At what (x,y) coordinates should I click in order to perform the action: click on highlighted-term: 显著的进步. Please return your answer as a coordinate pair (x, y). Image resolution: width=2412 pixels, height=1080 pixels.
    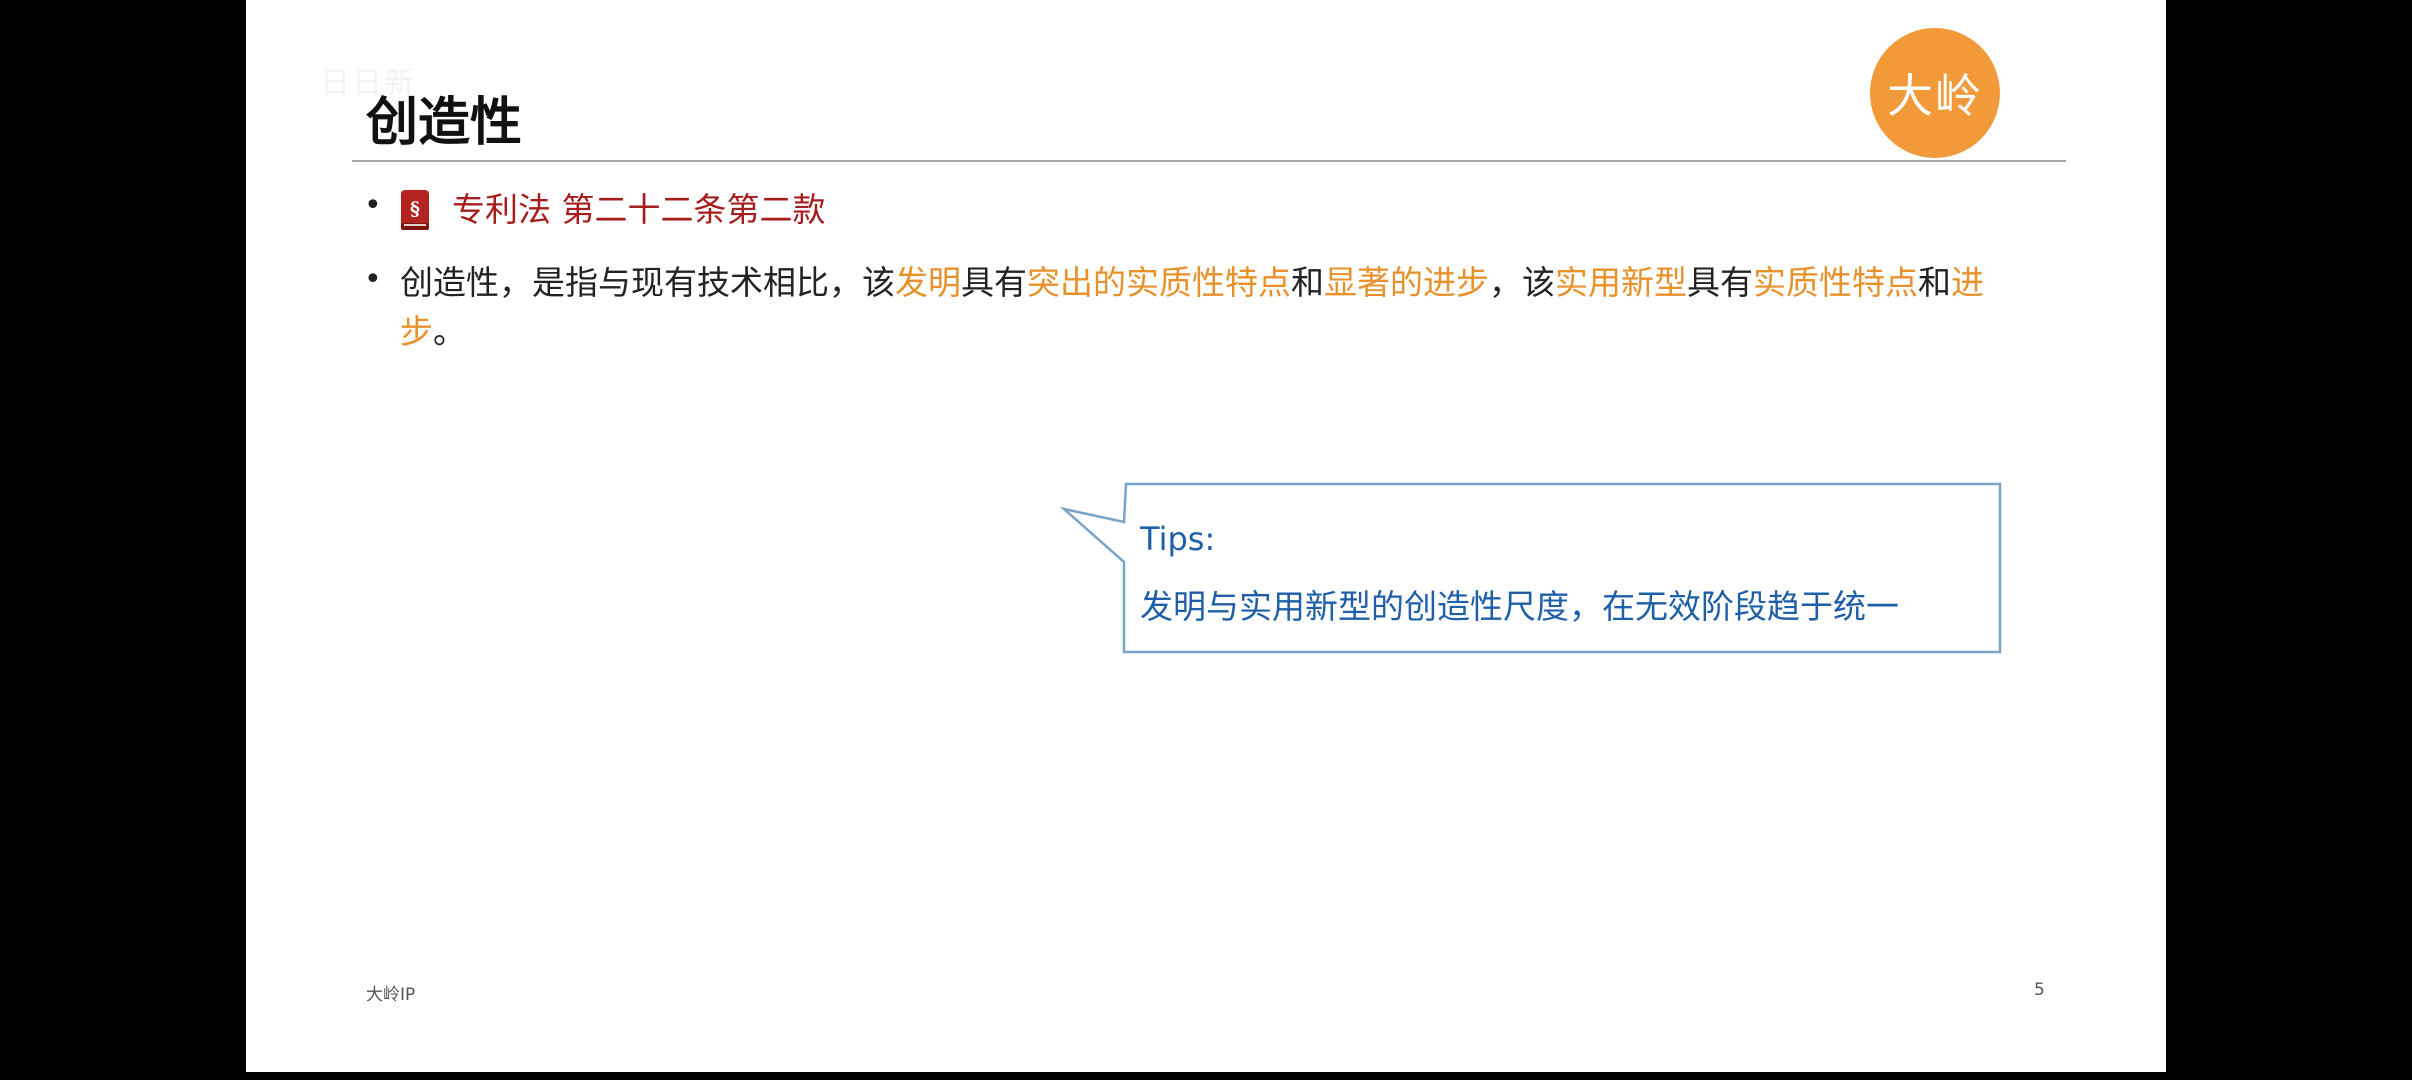
    Looking at the image, I should click on (1406, 282).